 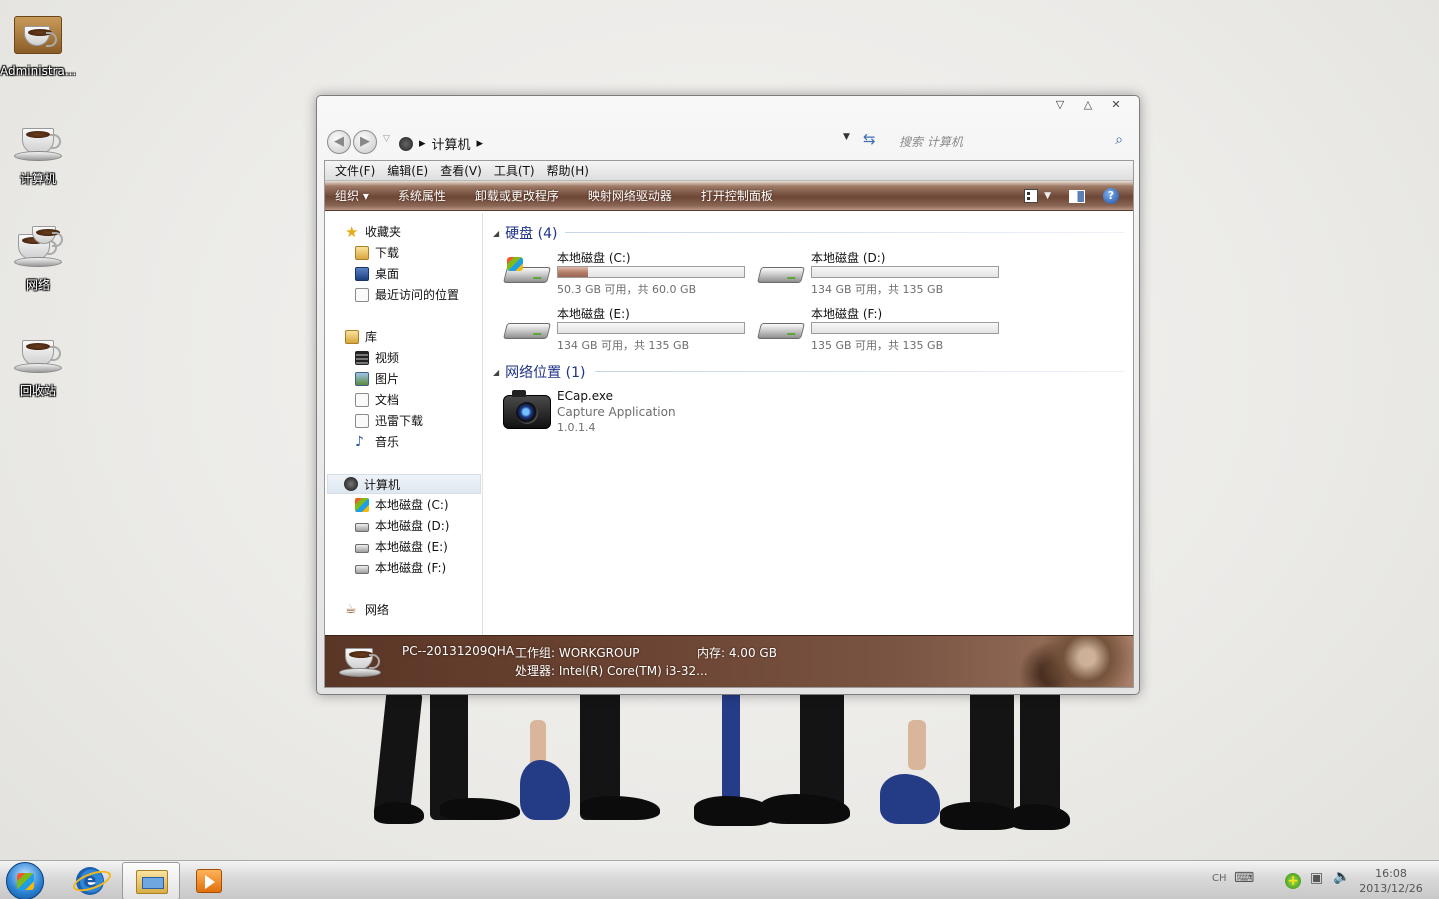 I want to click on nav-label: 本地磁盘 (E:), so click(x=411, y=547).